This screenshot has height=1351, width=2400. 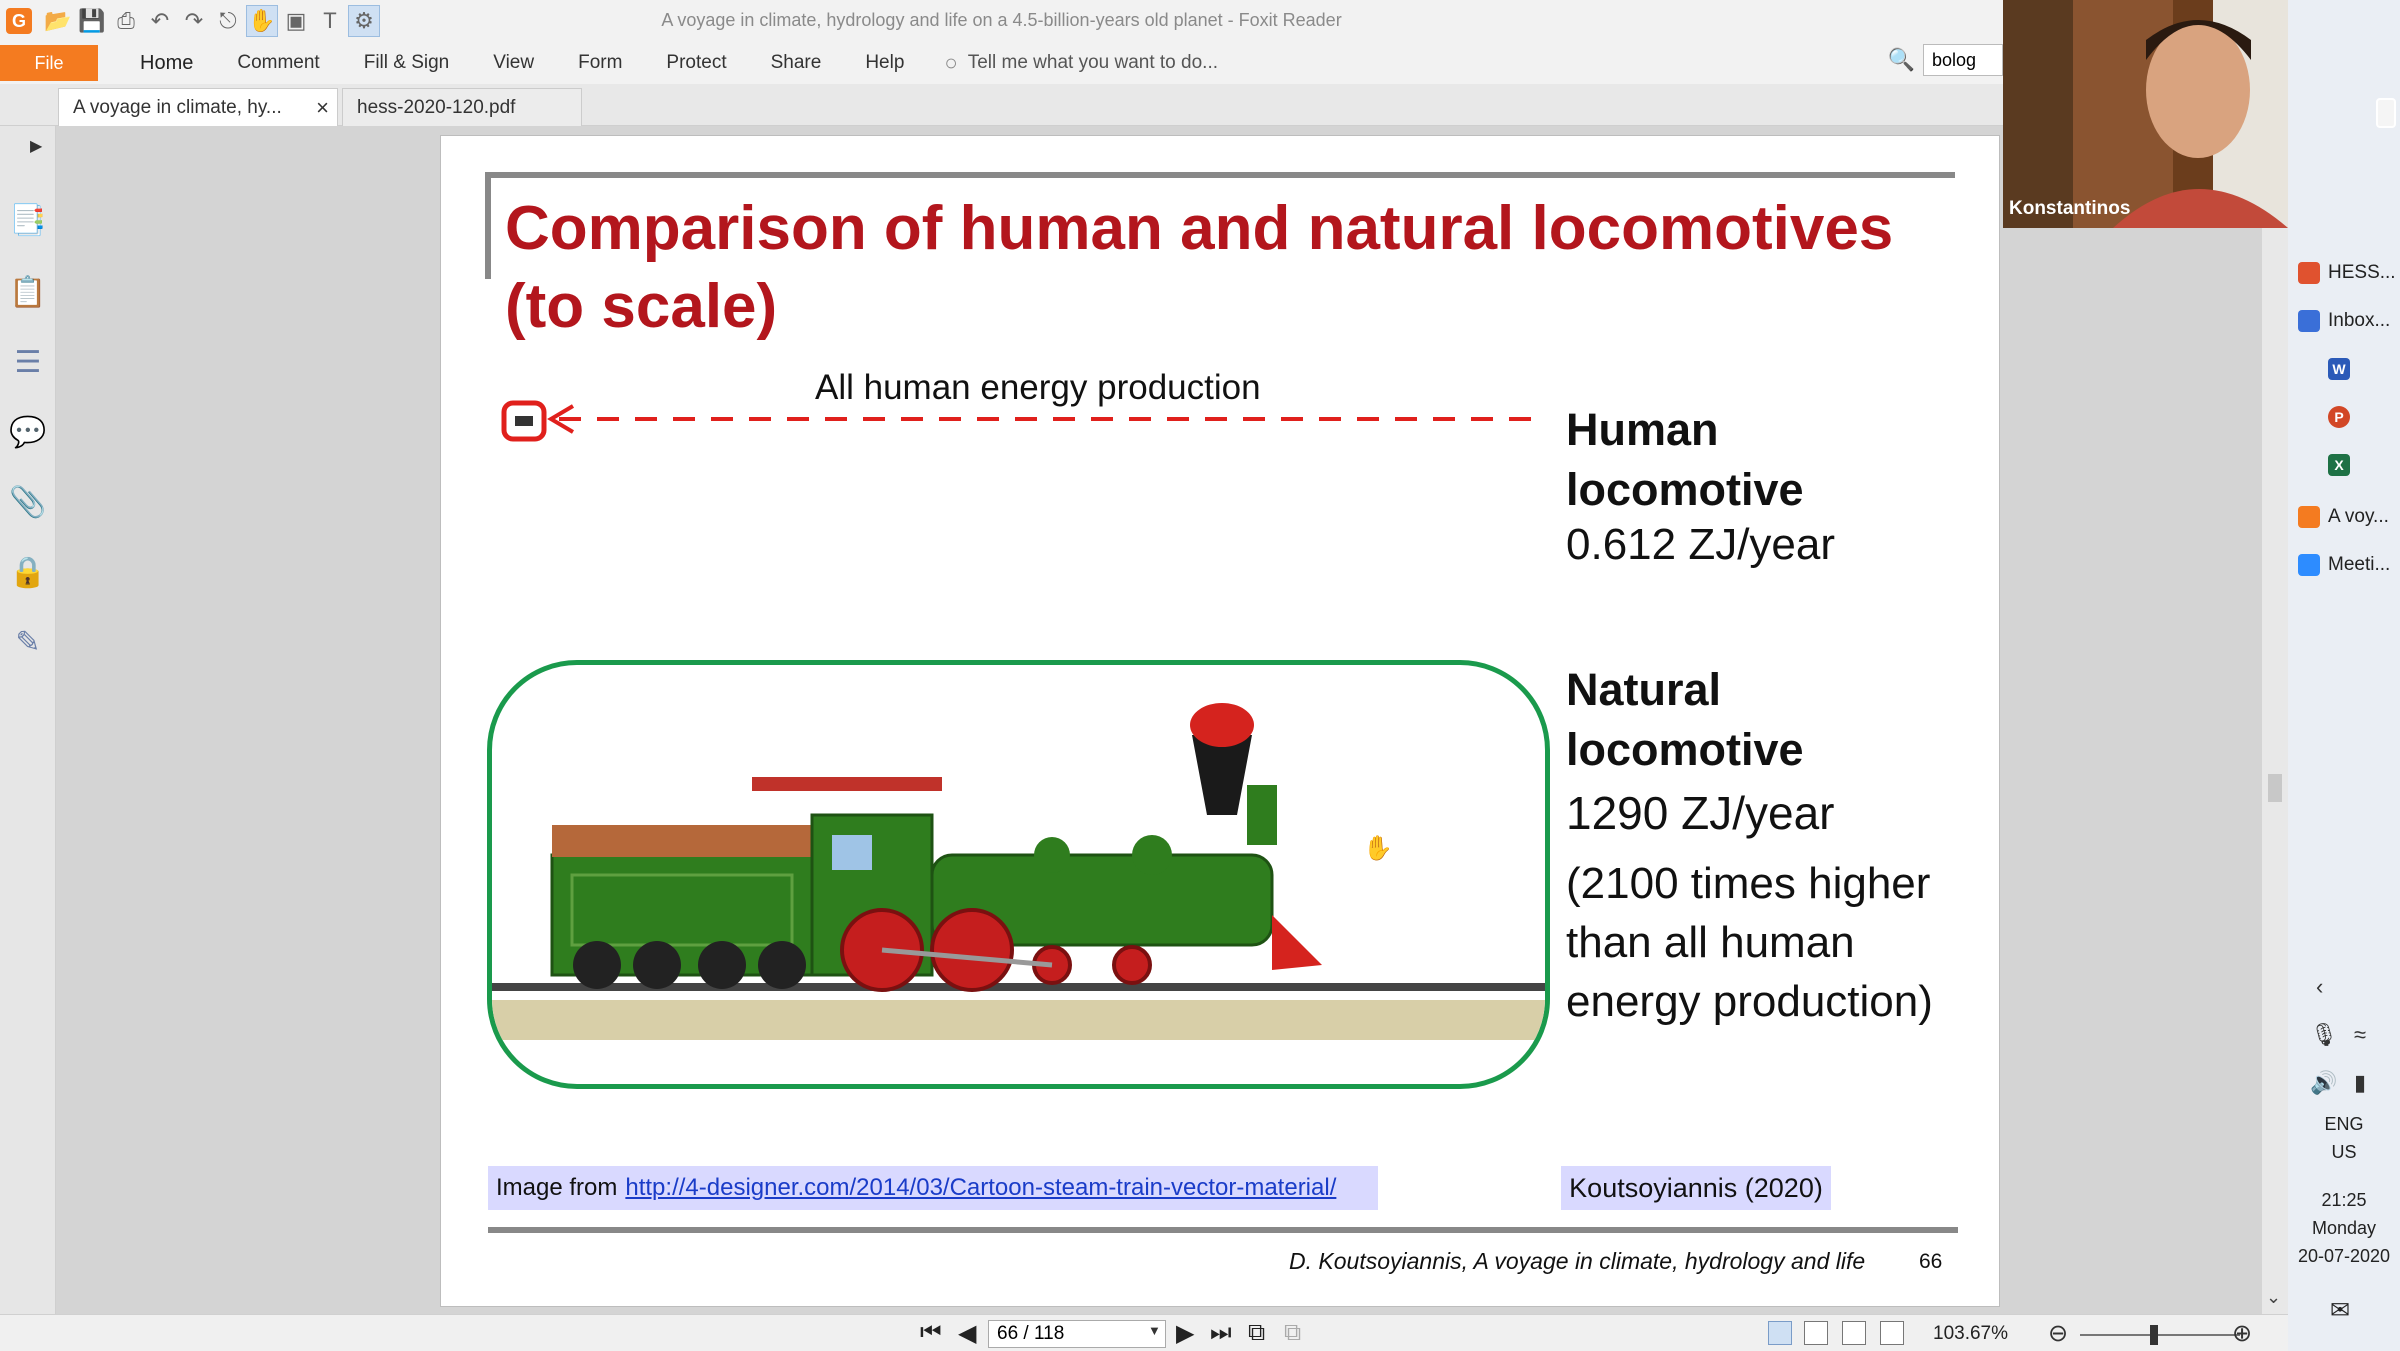 I want to click on chevron-left-icon: ‹, so click(x=2319, y=987).